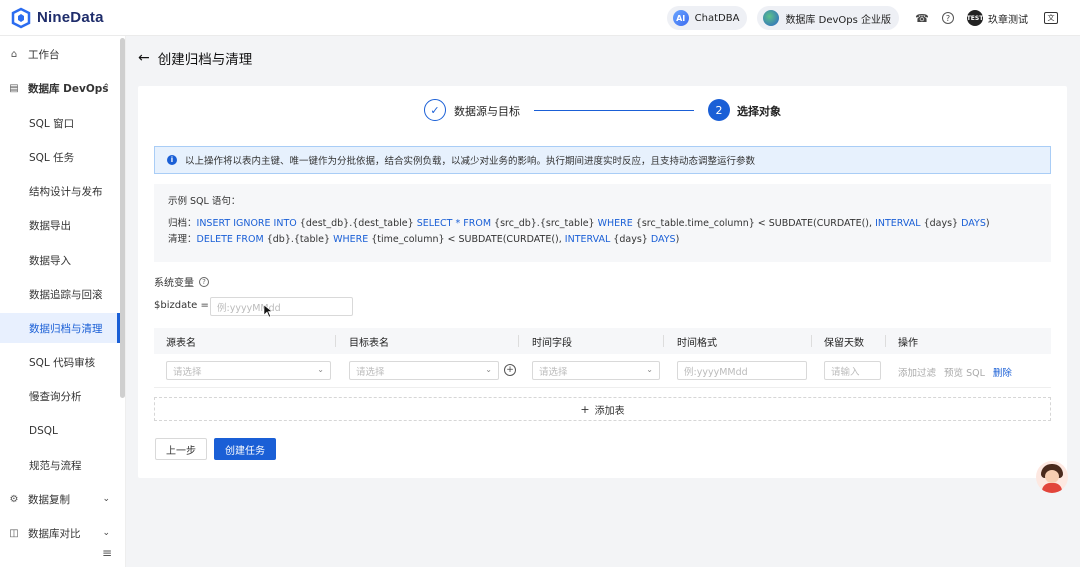 Image resolution: width=1080 pixels, height=567 pixels. Describe the element at coordinates (1051, 18) in the screenshot. I see `language-switch-icon: 文` at that location.